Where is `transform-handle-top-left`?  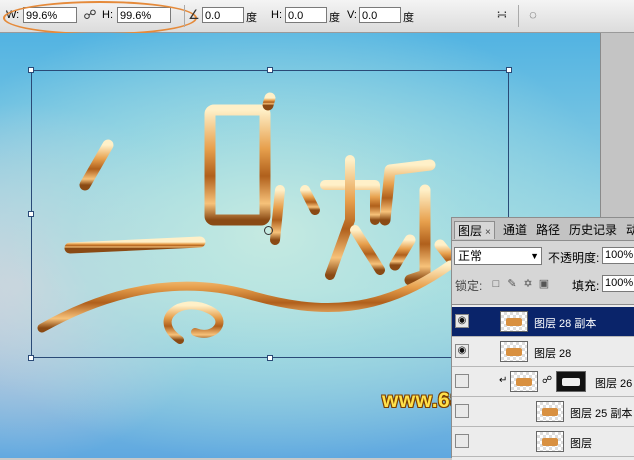
transform-handle-top-left is located at coordinates (31, 70).